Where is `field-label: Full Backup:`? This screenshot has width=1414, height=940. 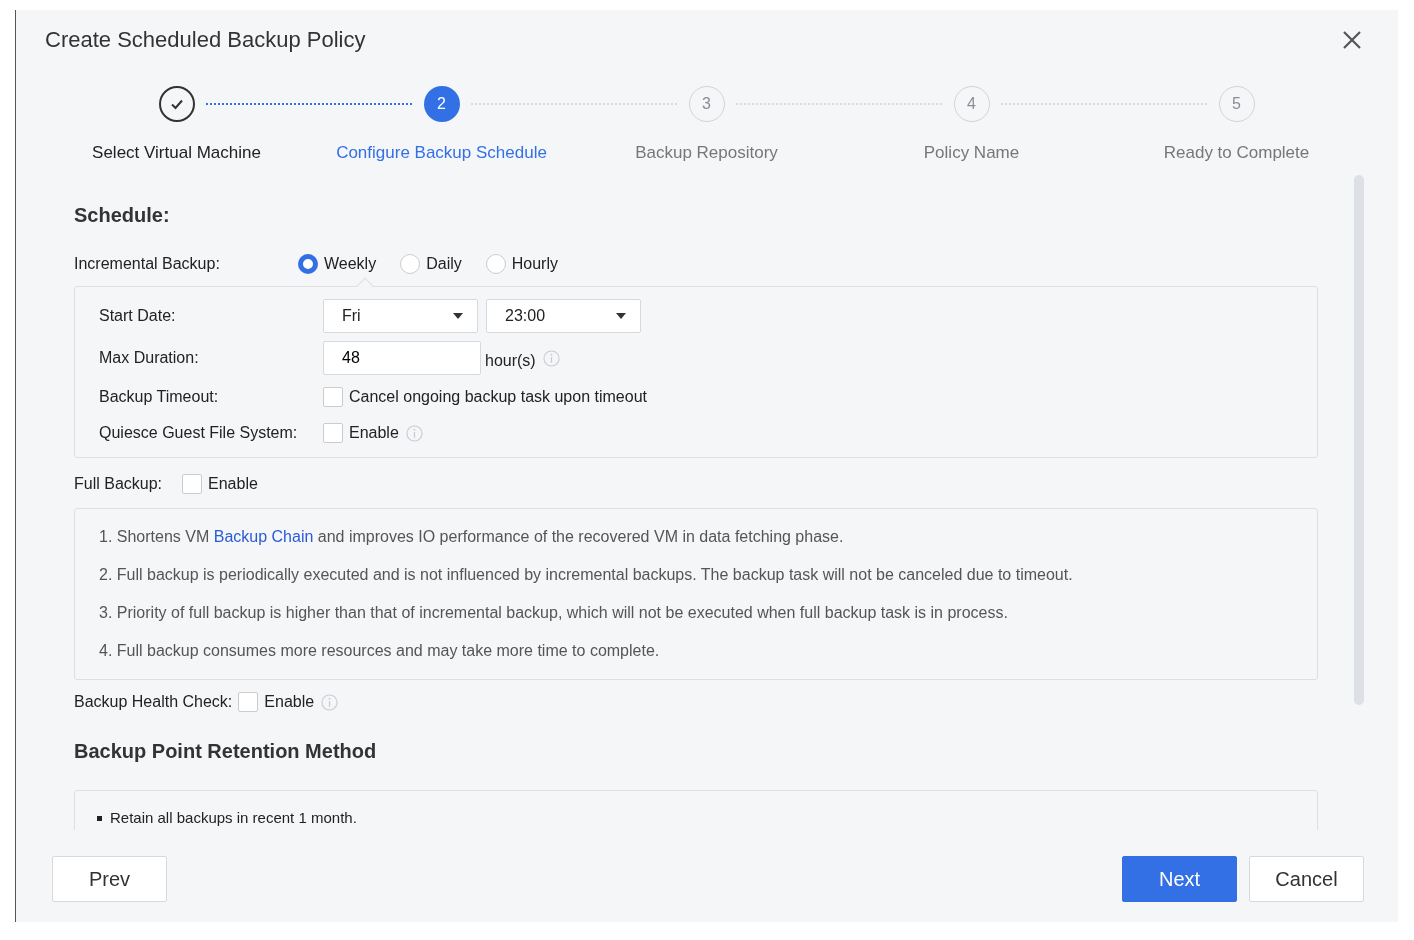 field-label: Full Backup: is located at coordinates (118, 484).